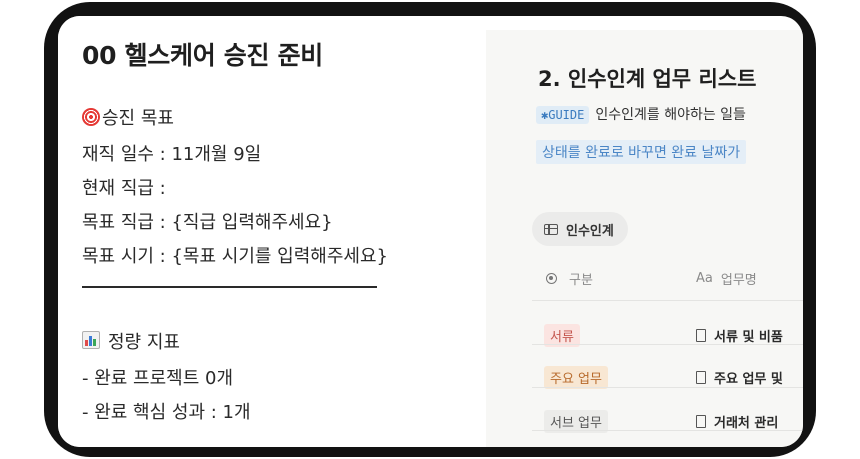 This screenshot has height=459, width=860. I want to click on target-rank: 목표 직급 : {직급 입력해주세요}, so click(207, 222).